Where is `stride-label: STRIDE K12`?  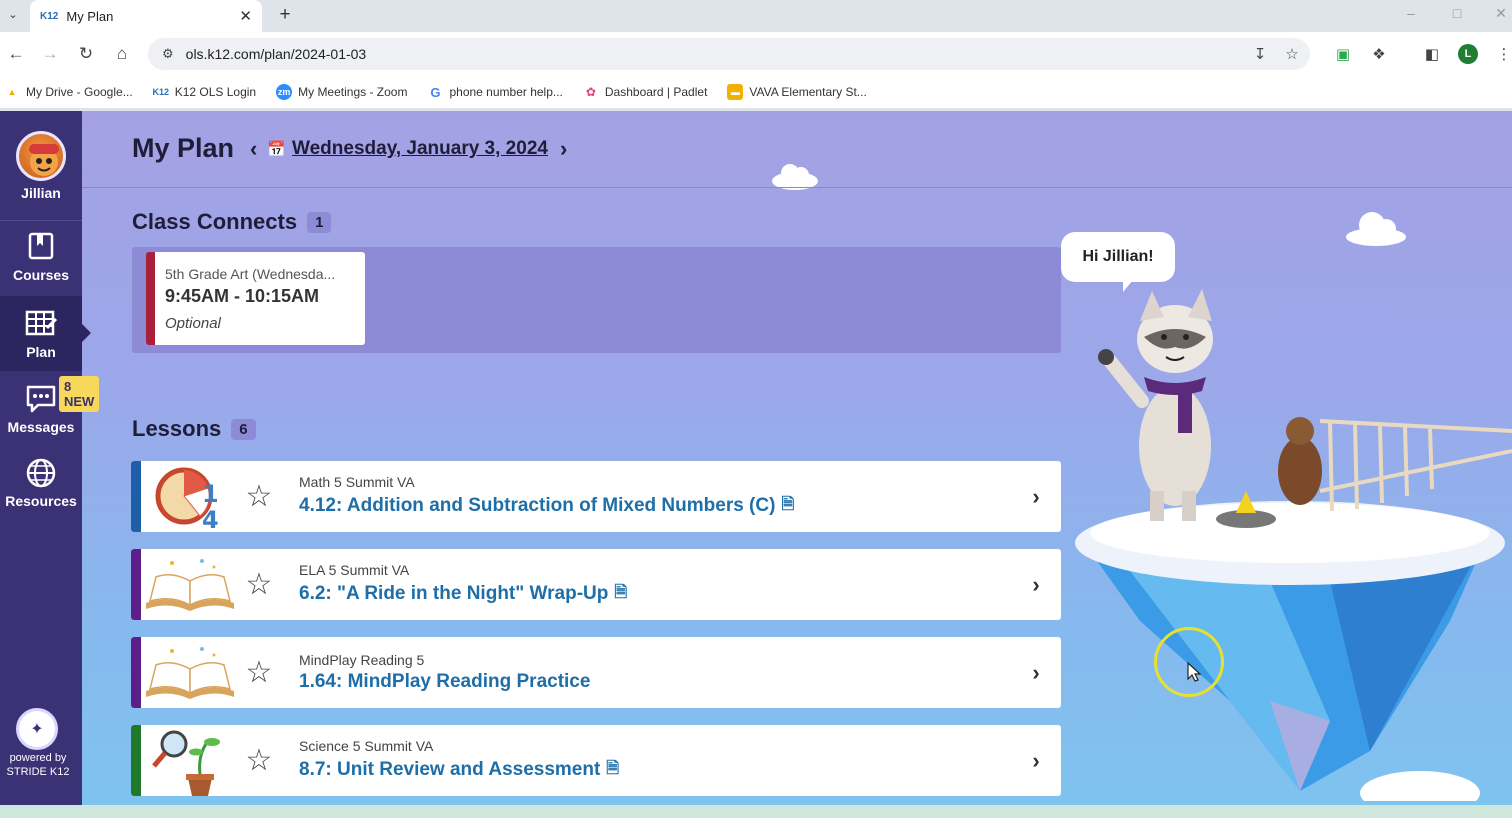 stride-label: STRIDE K12 is located at coordinates (38, 772).